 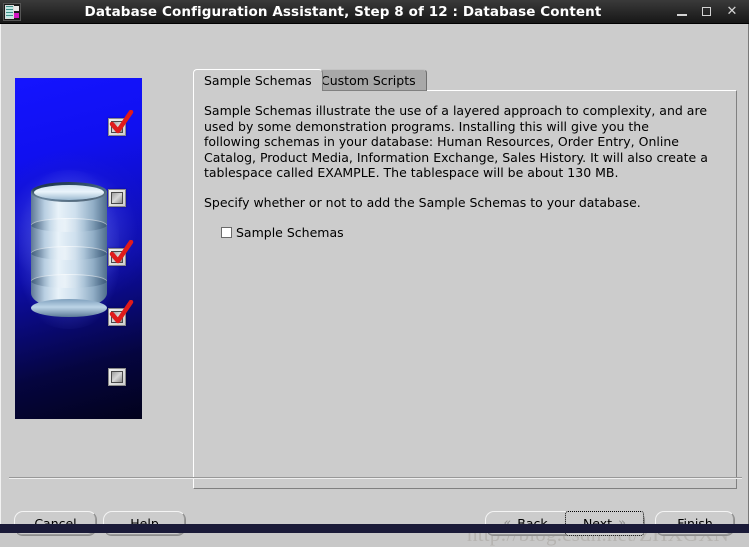 I want to click on app-icon-square-magenta, so click(x=16, y=15).